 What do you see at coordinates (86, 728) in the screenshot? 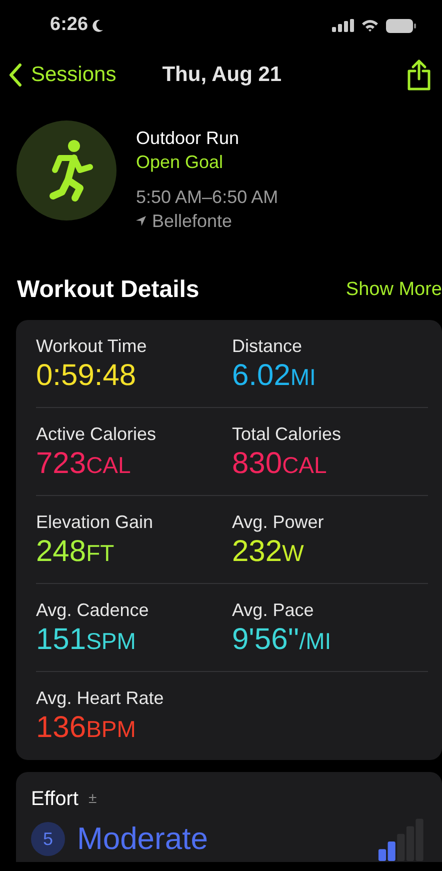
I see `metric-value: 136BPM` at bounding box center [86, 728].